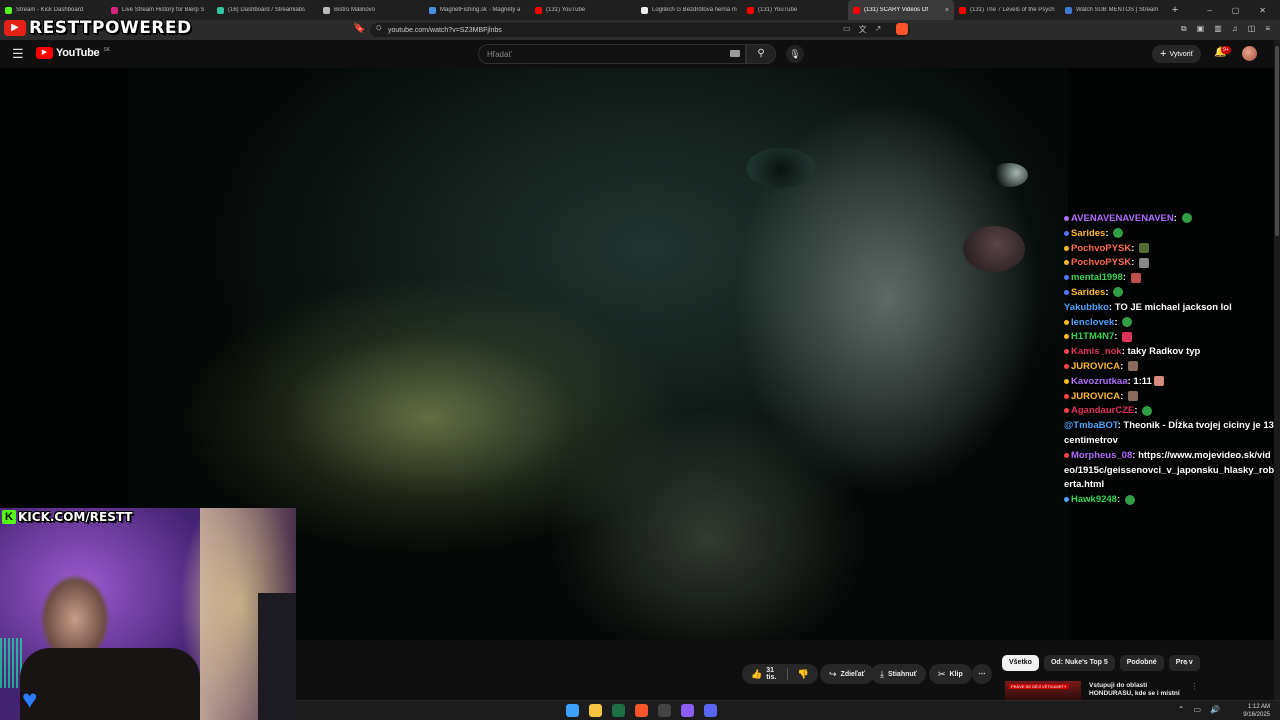 This screenshot has width=1280, height=720. Describe the element at coordinates (1258, 707) in the screenshot. I see `clock-time: 1:12 AM` at that location.